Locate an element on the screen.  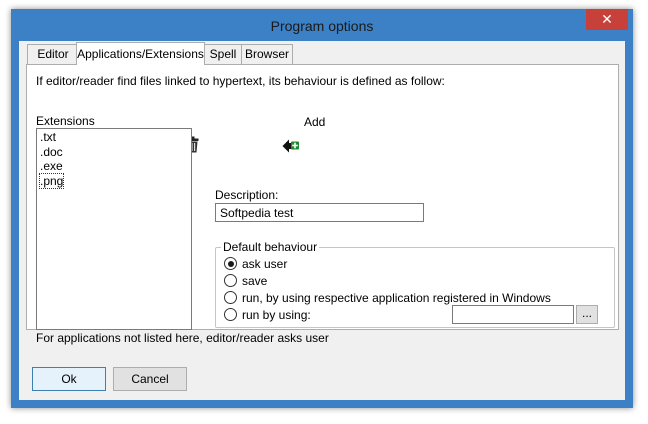
description-label: Description: is located at coordinates (247, 195).